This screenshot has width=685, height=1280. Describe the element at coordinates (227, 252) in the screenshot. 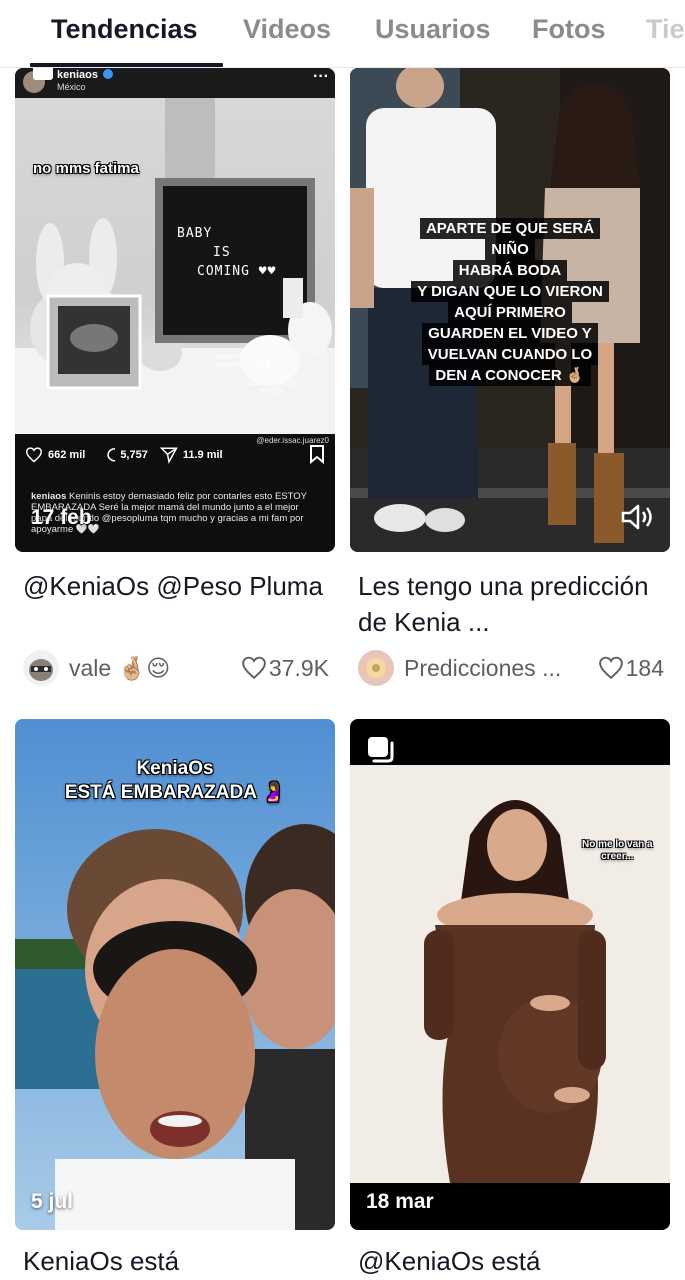

I see `letterboard-text: BABY IS COMING ♥♥` at that location.